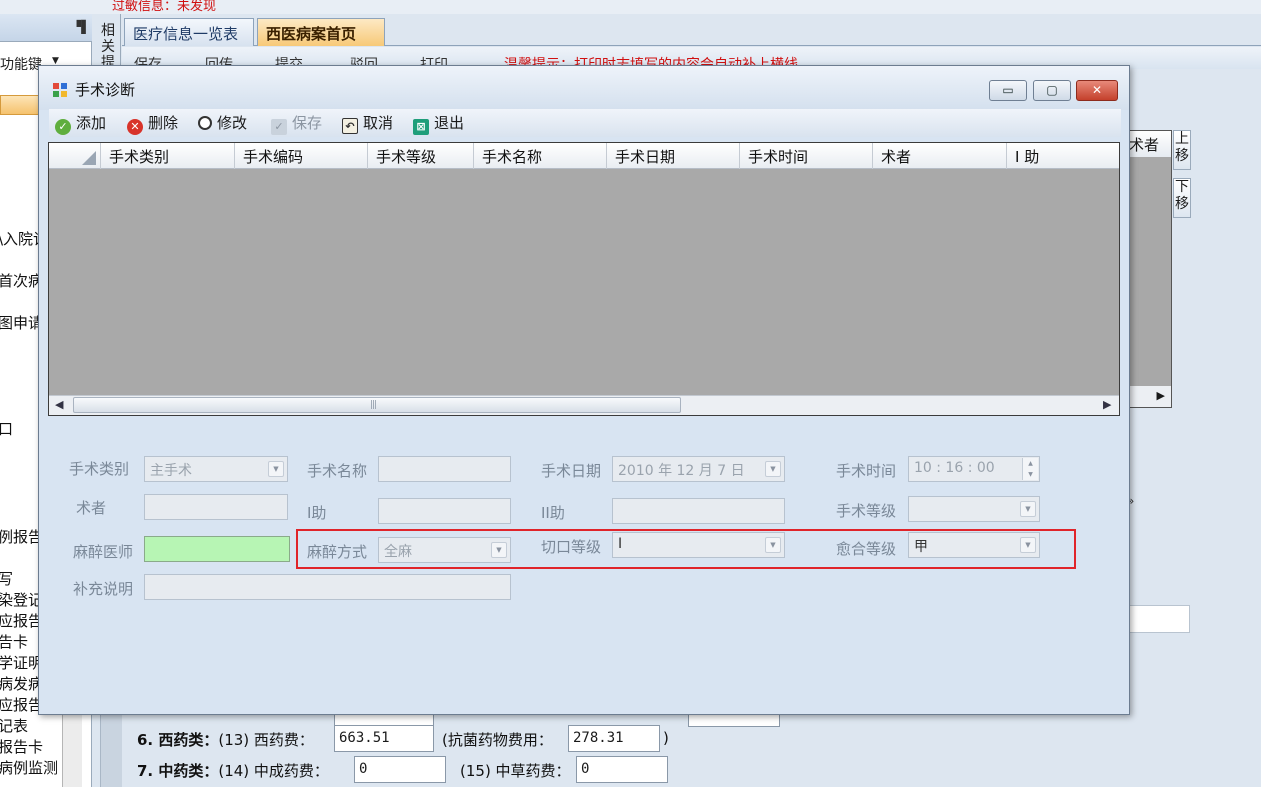 Image resolution: width=1261 pixels, height=787 pixels. Describe the element at coordinates (63, 127) in the screenshot. I see `check-icon: ✓` at that location.